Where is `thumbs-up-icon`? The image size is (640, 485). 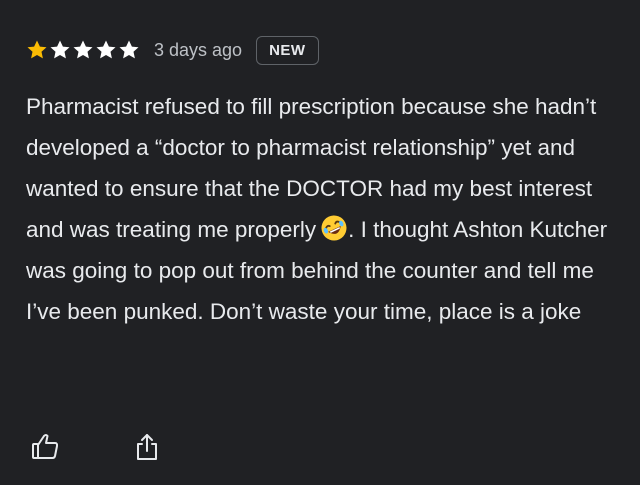 thumbs-up-icon is located at coordinates (45, 447).